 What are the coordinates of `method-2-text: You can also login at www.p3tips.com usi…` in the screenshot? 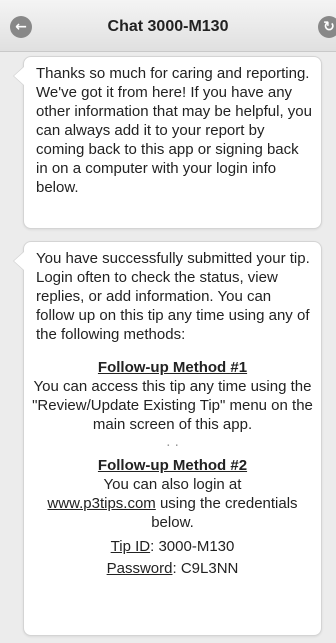 It's located at (172, 503).